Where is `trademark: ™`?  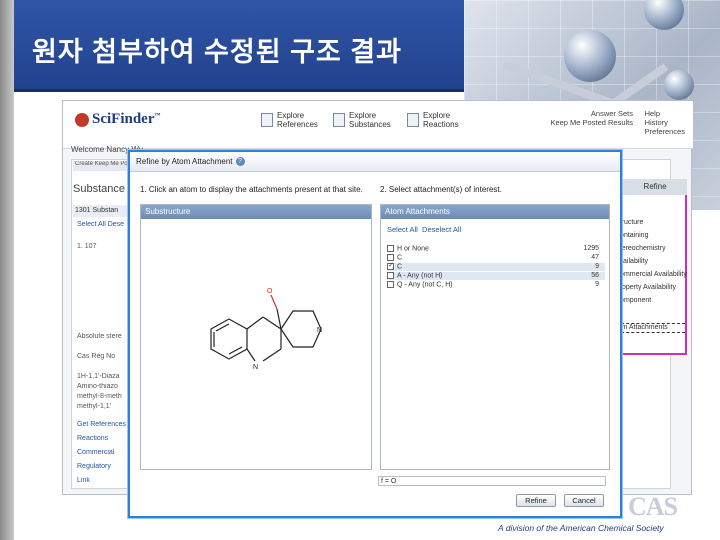
trademark: ™ is located at coordinates (157, 116).